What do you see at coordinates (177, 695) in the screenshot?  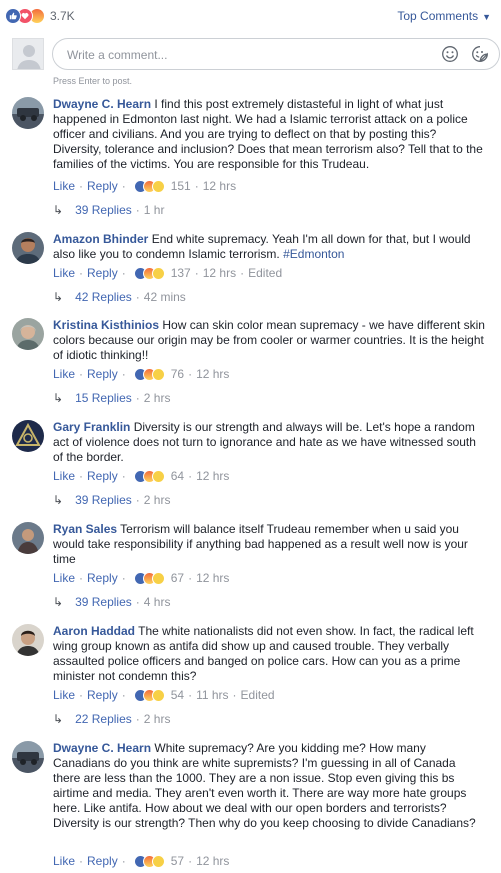 I see `reaction-count: 54` at bounding box center [177, 695].